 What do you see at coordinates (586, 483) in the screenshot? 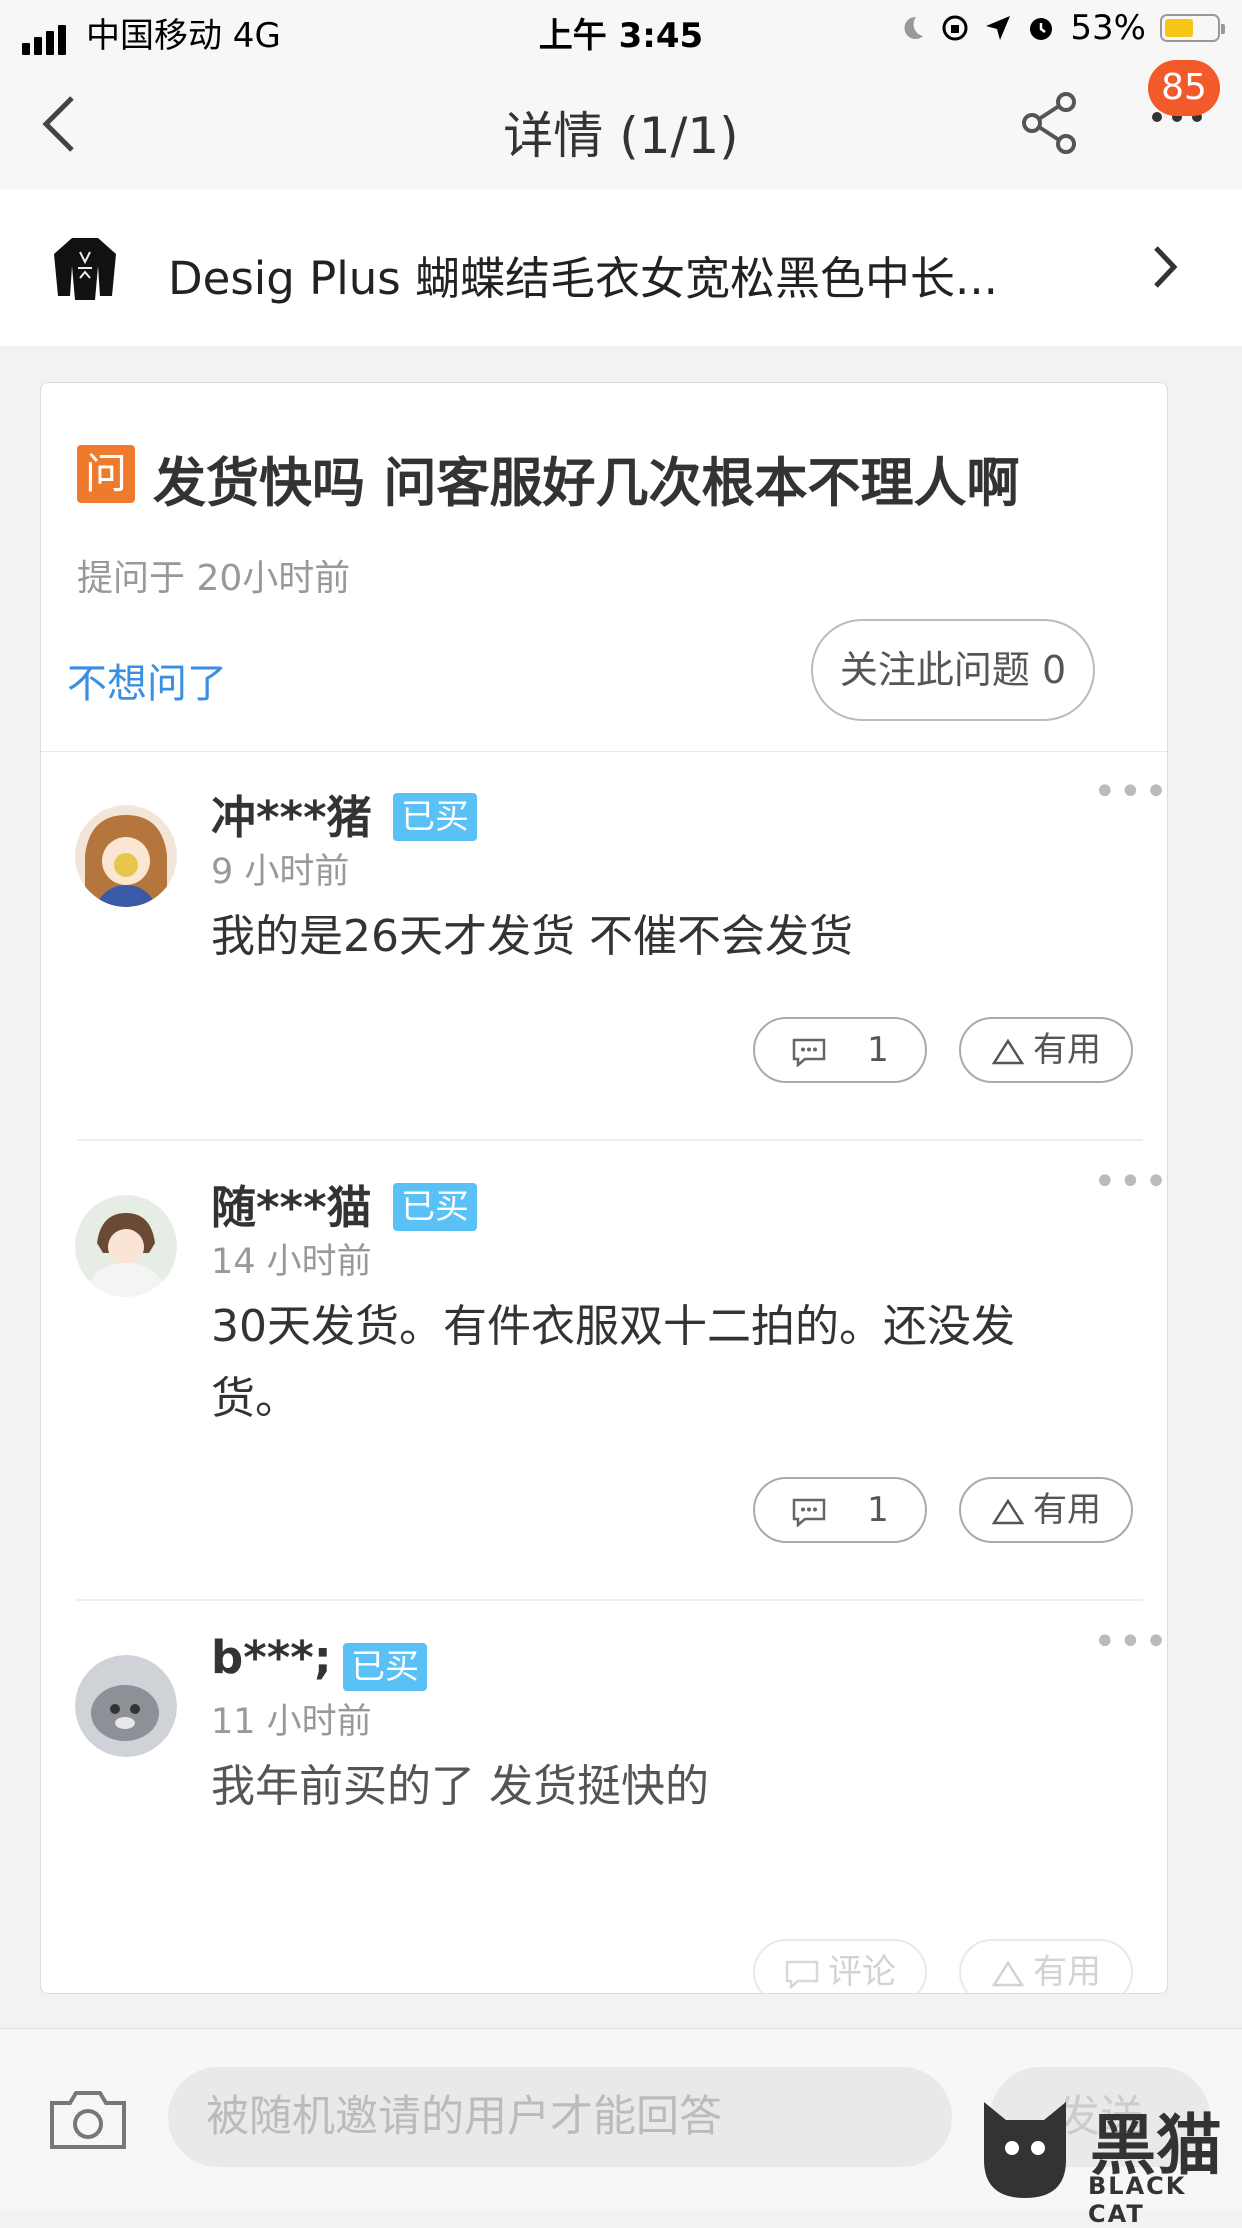
I see `question-title: 发货快吗 问客服好几次根本不理人啊` at bounding box center [586, 483].